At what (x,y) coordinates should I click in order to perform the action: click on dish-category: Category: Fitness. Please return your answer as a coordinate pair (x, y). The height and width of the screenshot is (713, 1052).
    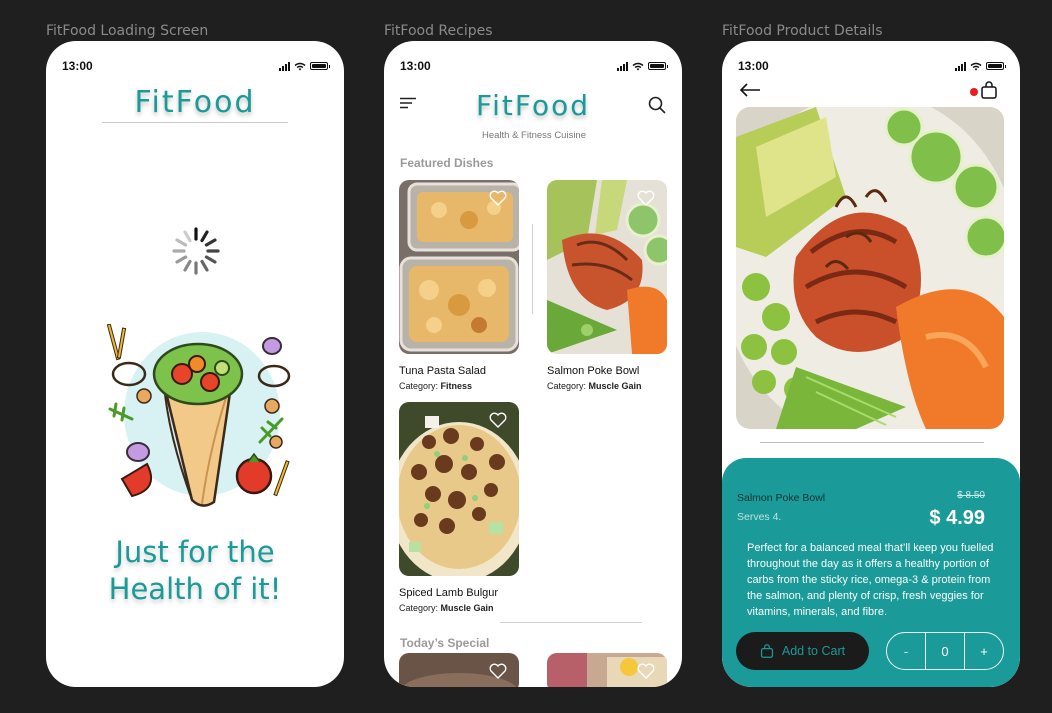
    Looking at the image, I should click on (435, 386).